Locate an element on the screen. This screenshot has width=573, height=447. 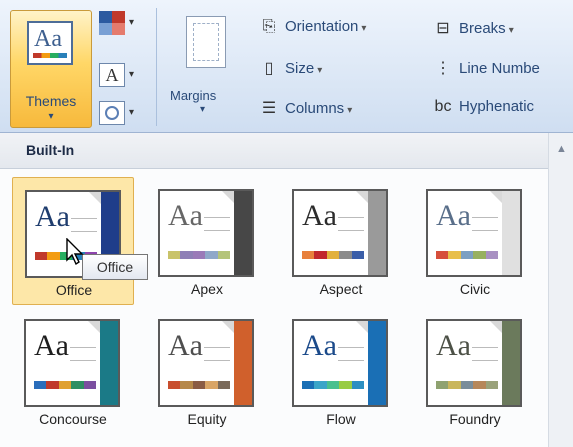
theme-name: Equity is located at coordinates (207, 419).